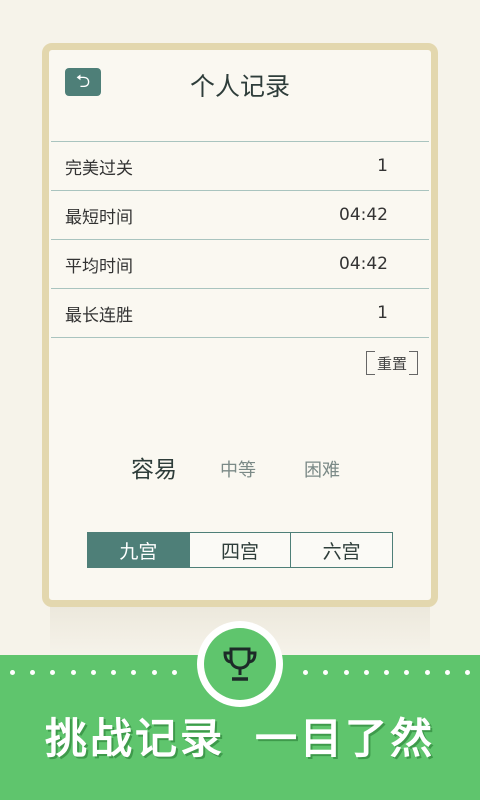 Image resolution: width=480 pixels, height=800 pixels. I want to click on trophy-badge, so click(240, 664).